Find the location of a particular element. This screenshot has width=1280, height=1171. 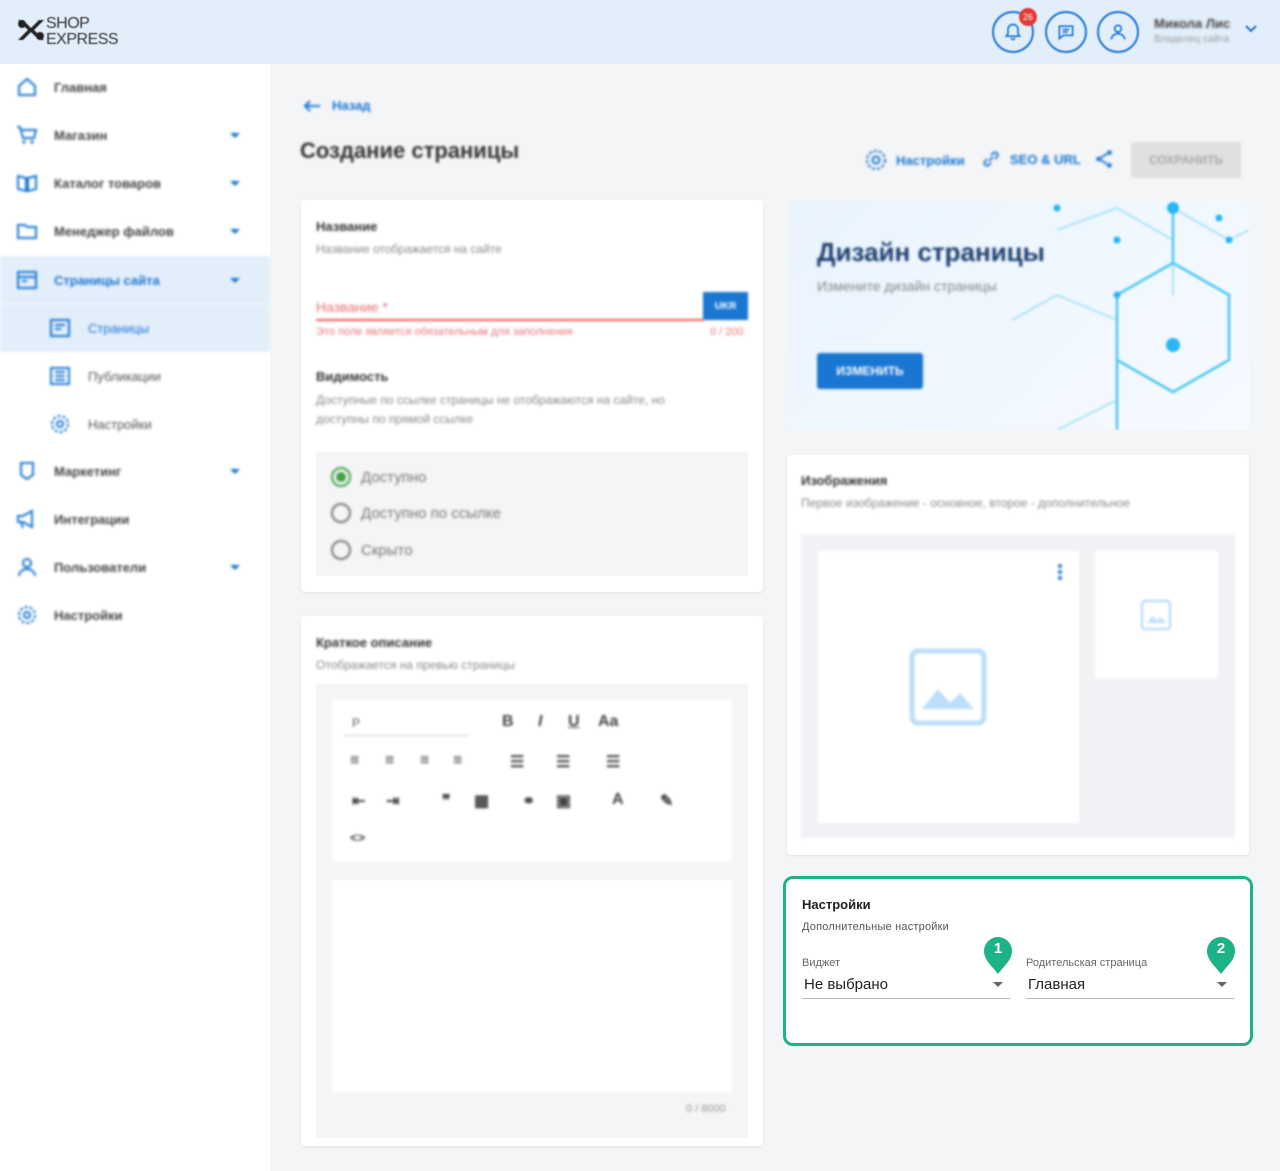

sidebar-subitem-settings: Настройки is located at coordinates (135, 424).